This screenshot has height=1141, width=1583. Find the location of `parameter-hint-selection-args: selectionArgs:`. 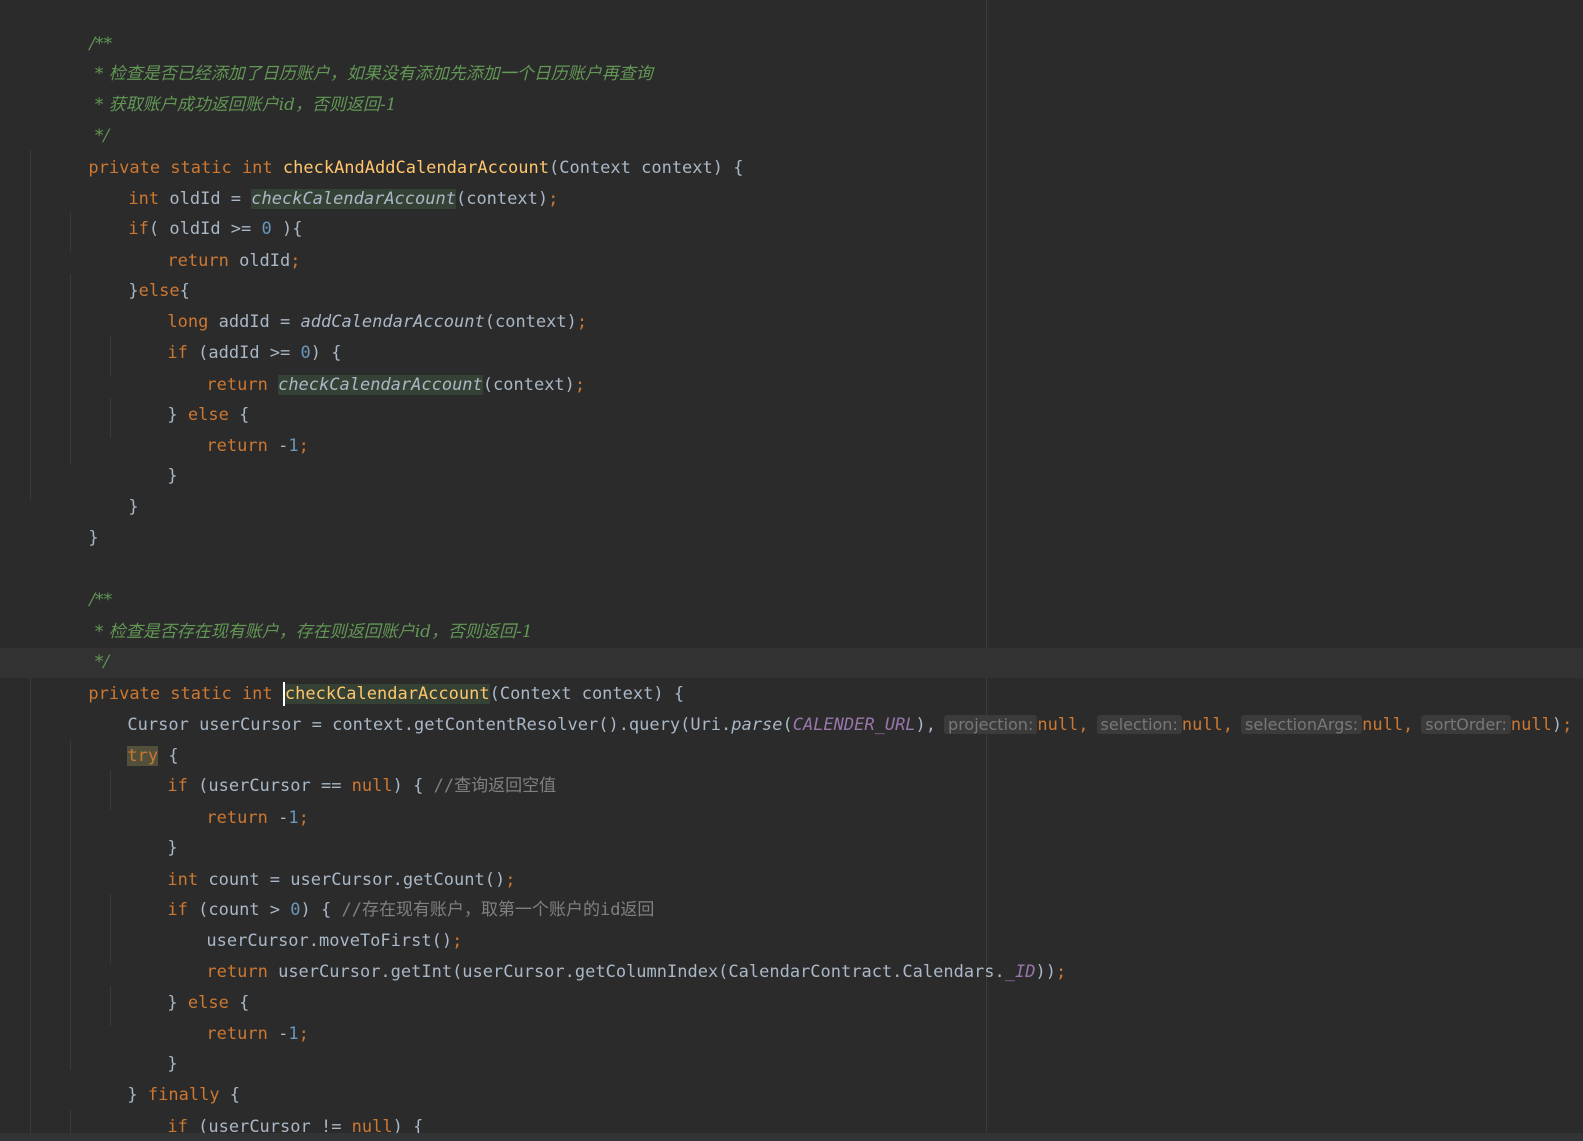

parameter-hint-selection-args: selectionArgs: is located at coordinates (1302, 724).